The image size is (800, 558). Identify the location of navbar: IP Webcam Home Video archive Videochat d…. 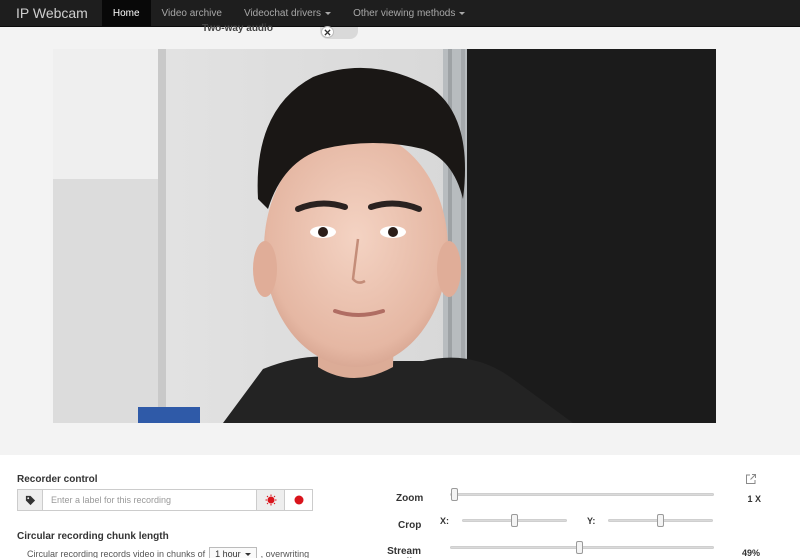
(400, 13).